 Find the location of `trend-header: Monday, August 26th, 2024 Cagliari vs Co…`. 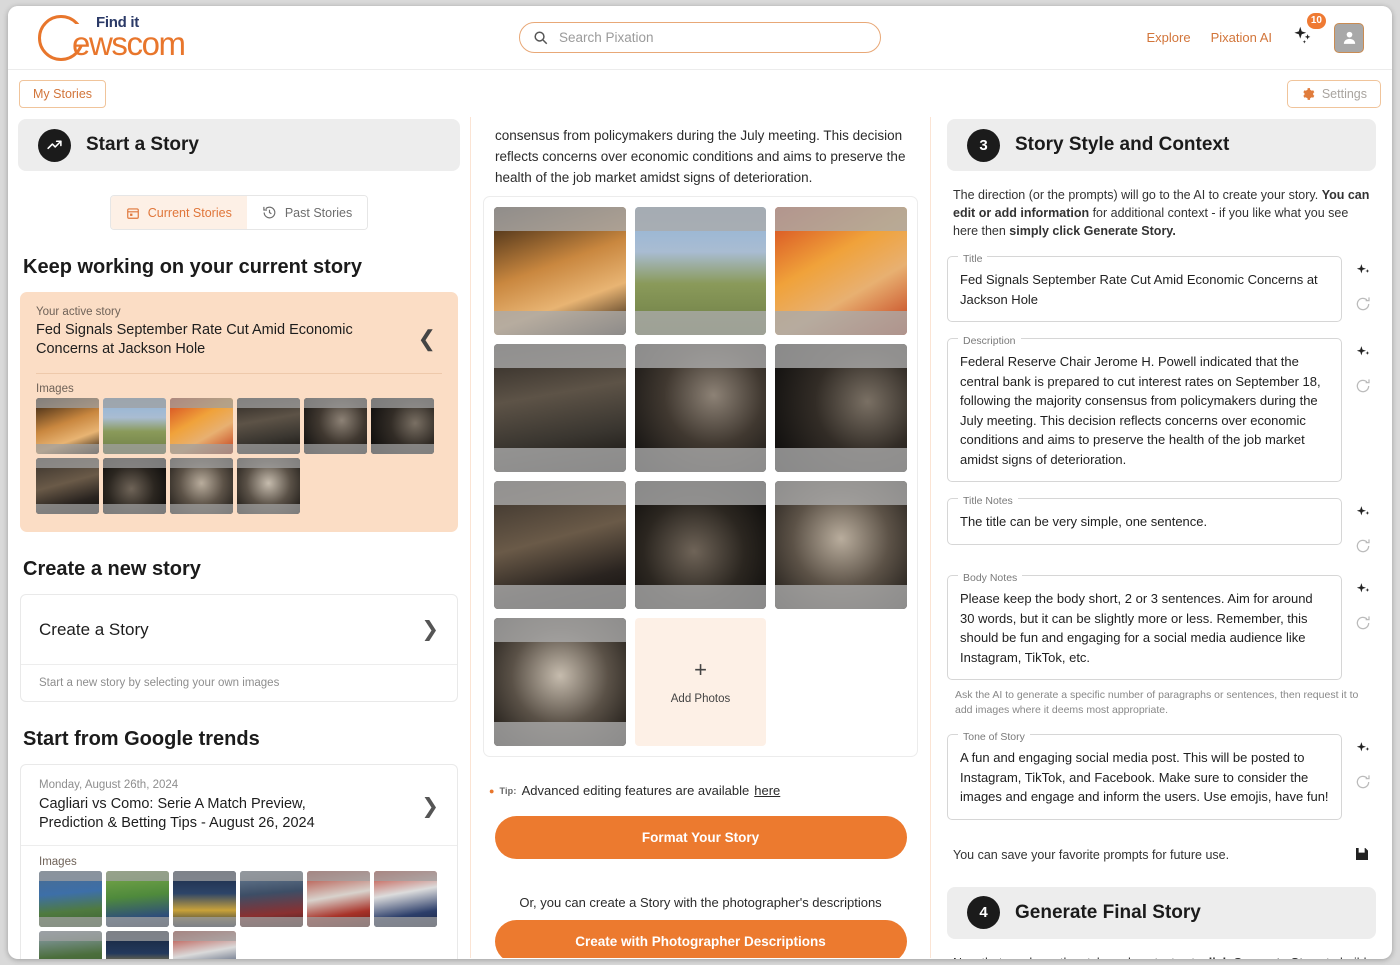

trend-header: Monday, August 26th, 2024 Cagliari vs Co… is located at coordinates (239, 805).